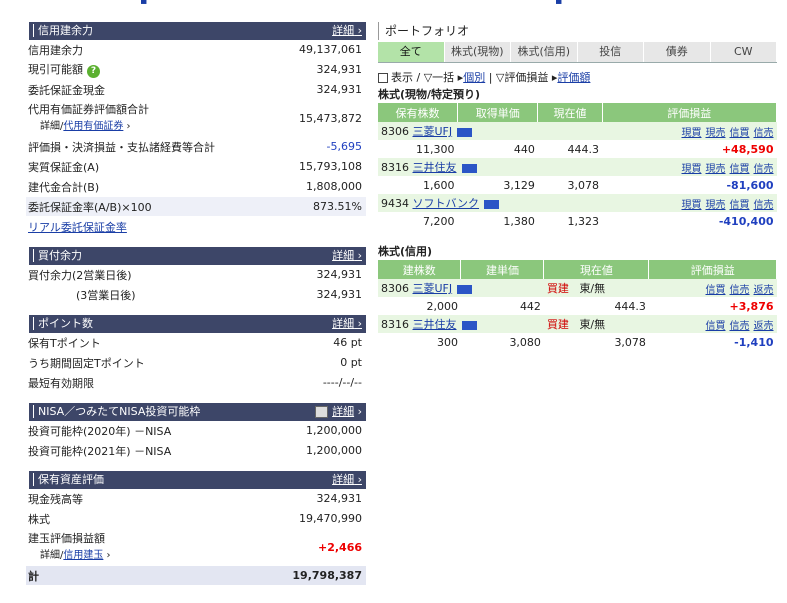 The image size is (787, 603). What do you see at coordinates (93, 71) in the screenshot?
I see `help-icon: ?` at bounding box center [93, 71].